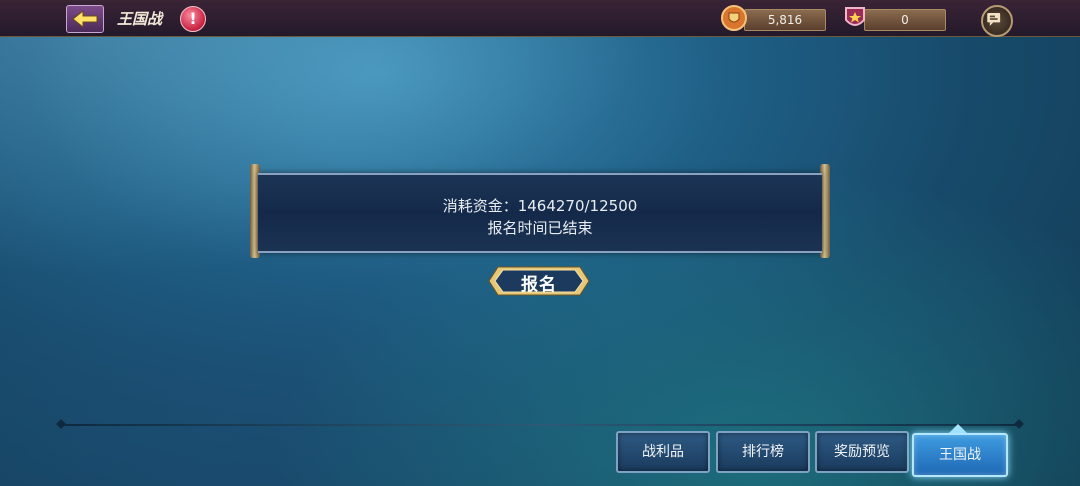 This screenshot has height=486, width=1080. I want to click on resource-2-value: 0, so click(905, 20).